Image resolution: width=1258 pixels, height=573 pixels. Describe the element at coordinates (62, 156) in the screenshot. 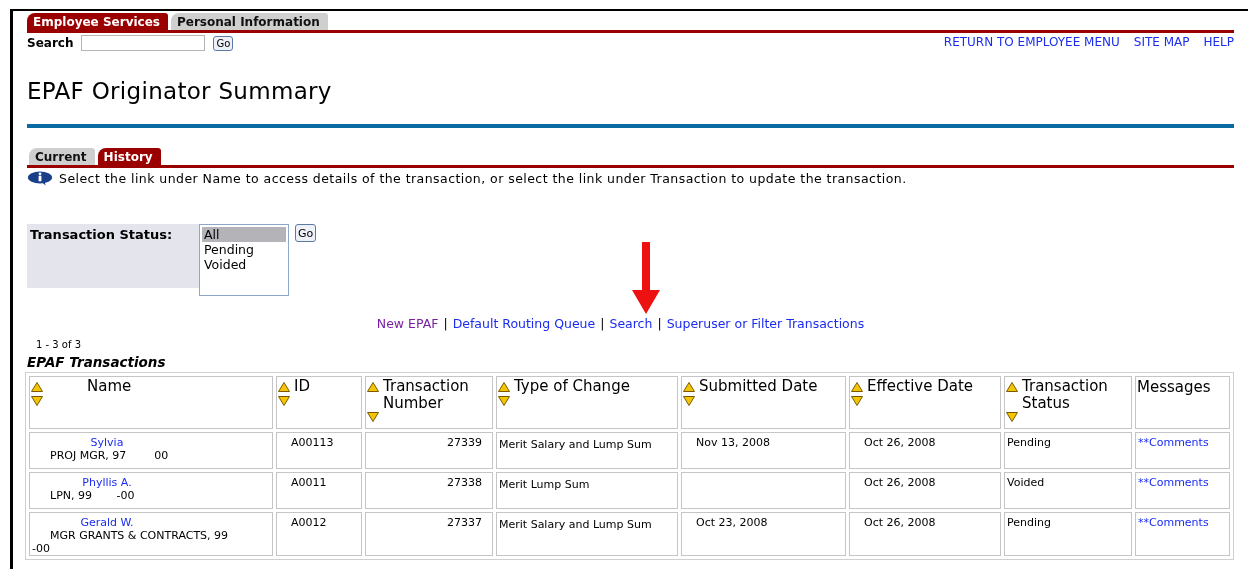

I see `tab: Current` at that location.